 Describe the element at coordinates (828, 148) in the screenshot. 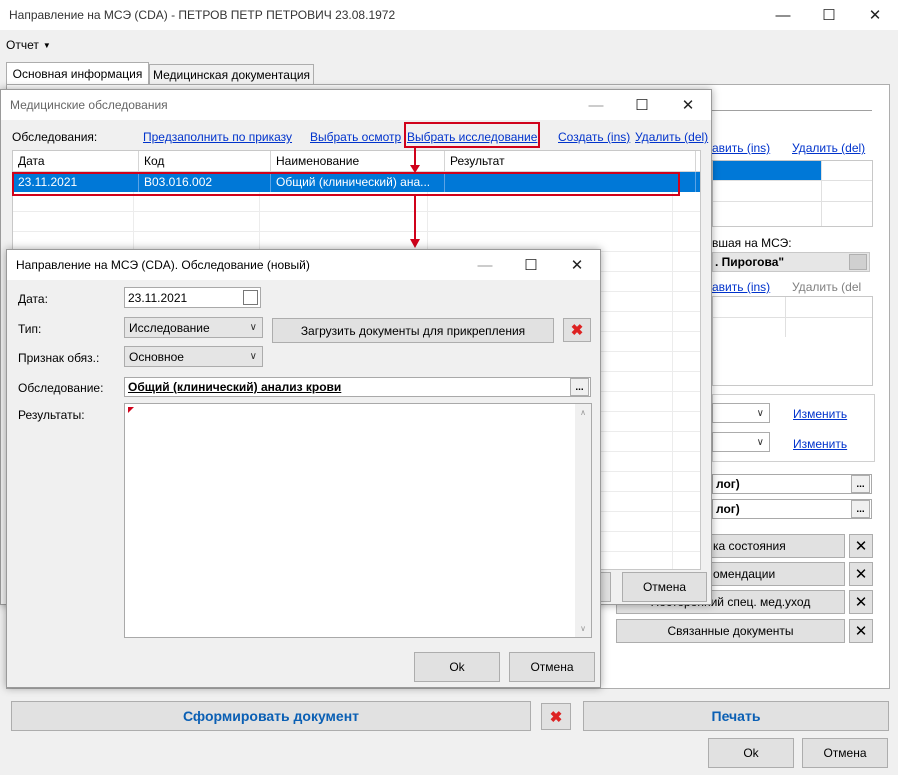

I see `bg-delete-link-1: Удалить (del)` at that location.